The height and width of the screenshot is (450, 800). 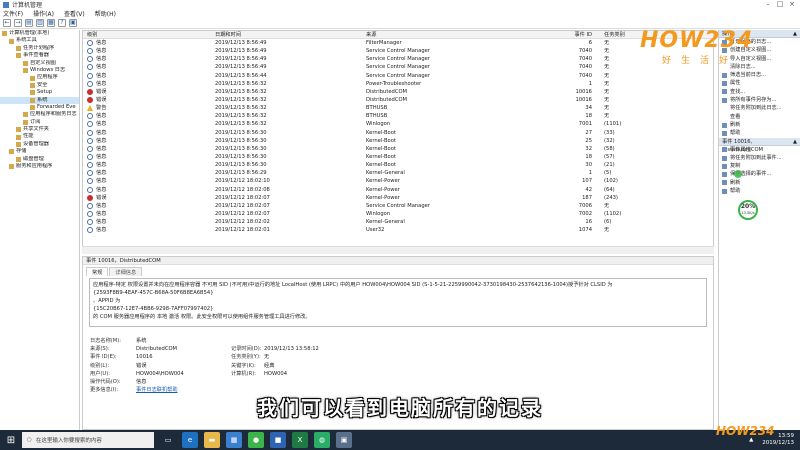 I want to click on tree-item: 系统工具, so click(x=39, y=40).